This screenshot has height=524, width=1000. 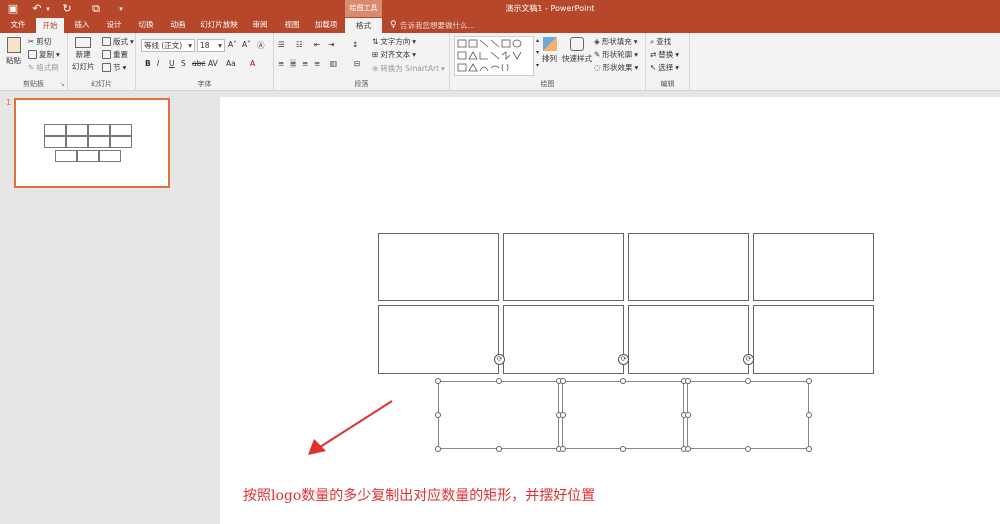 What do you see at coordinates (168, 45) in the screenshot?
I see `font-name-dropdown: 等线 (正文) ▾` at bounding box center [168, 45].